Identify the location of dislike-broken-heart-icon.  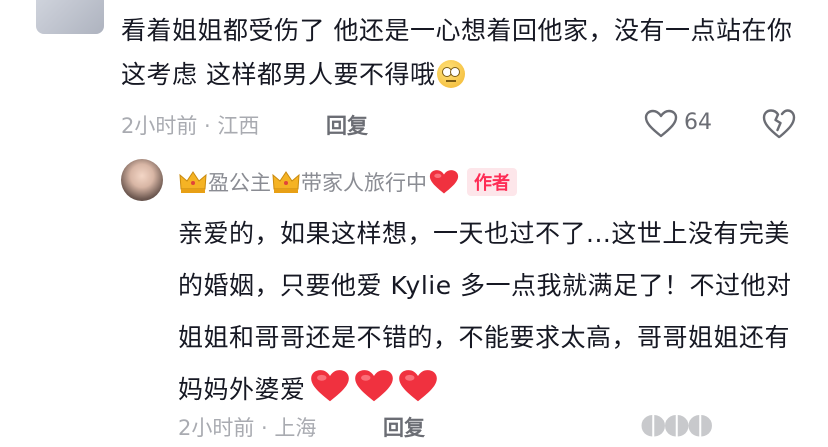
(779, 124).